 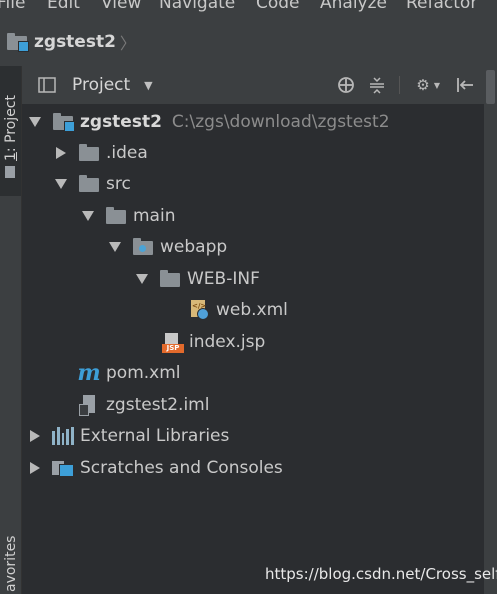 What do you see at coordinates (75, 42) in the screenshot?
I see `breadcrumb-project-label: zgstest2` at bounding box center [75, 42].